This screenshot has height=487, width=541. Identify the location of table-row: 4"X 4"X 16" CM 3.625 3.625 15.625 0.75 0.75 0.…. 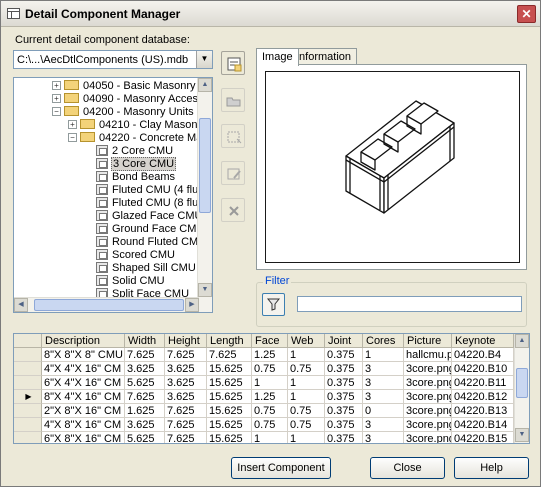
(264, 369).